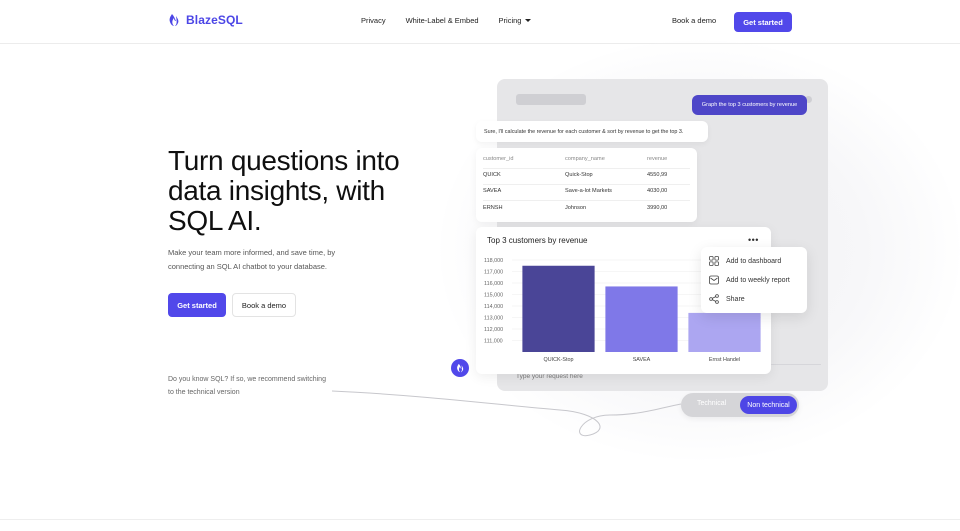  What do you see at coordinates (492, 191) in the screenshot?
I see `table-cell: SAVEA` at bounding box center [492, 191].